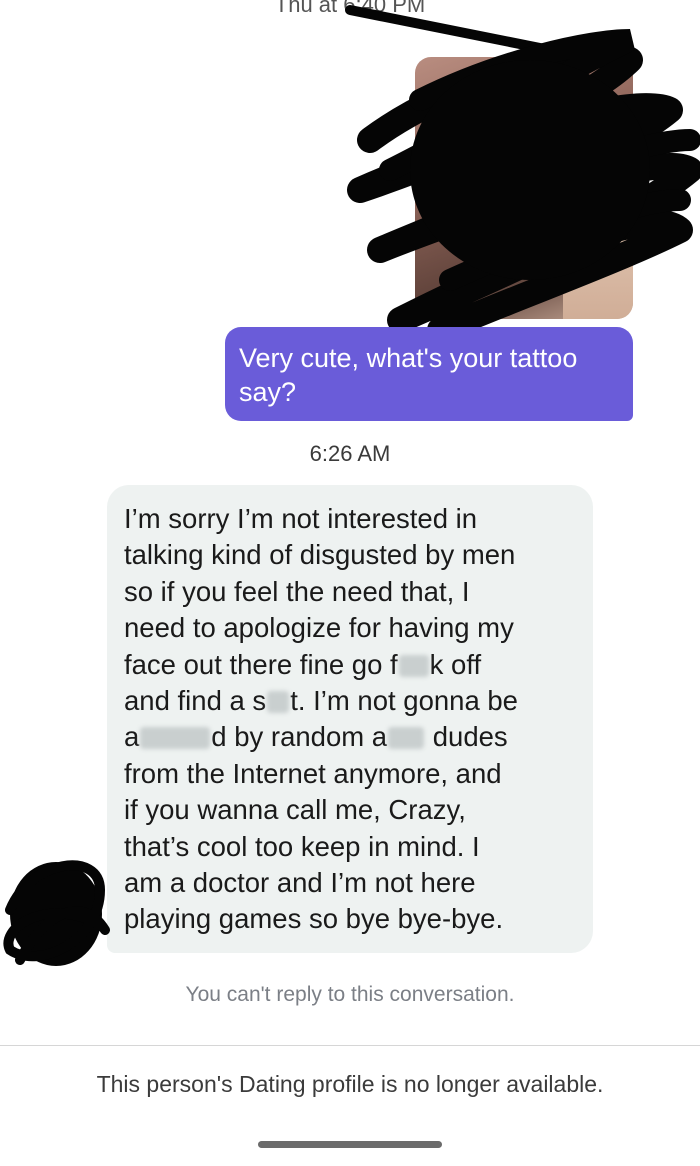 The image size is (700, 1166). I want to click on message-line: am a doctor and I’m not here, so click(300, 883).